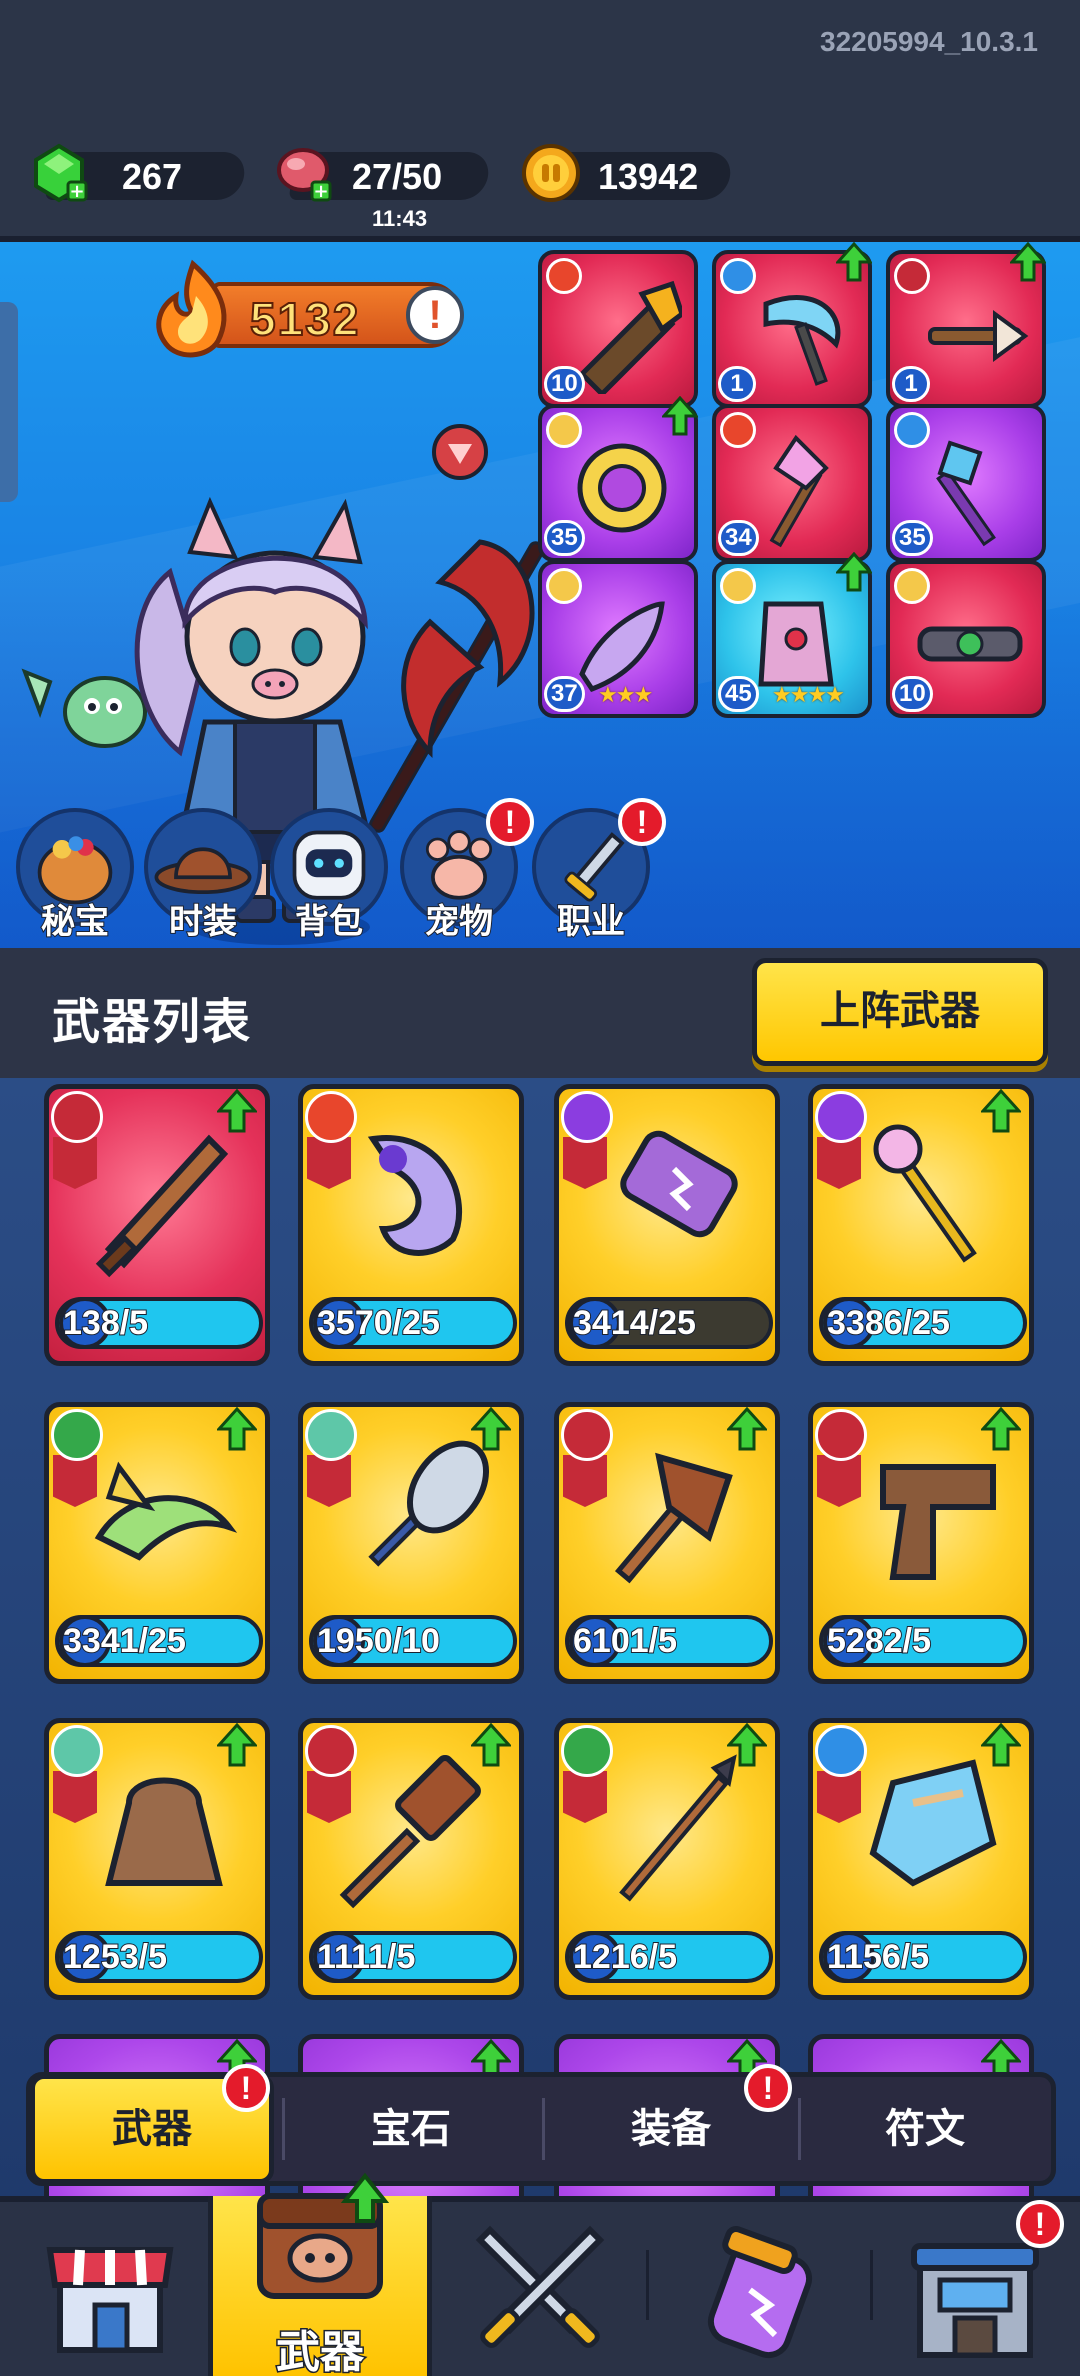  What do you see at coordinates (400, 218) in the screenshot?
I see `stamina-timer: 11:43` at bounding box center [400, 218].